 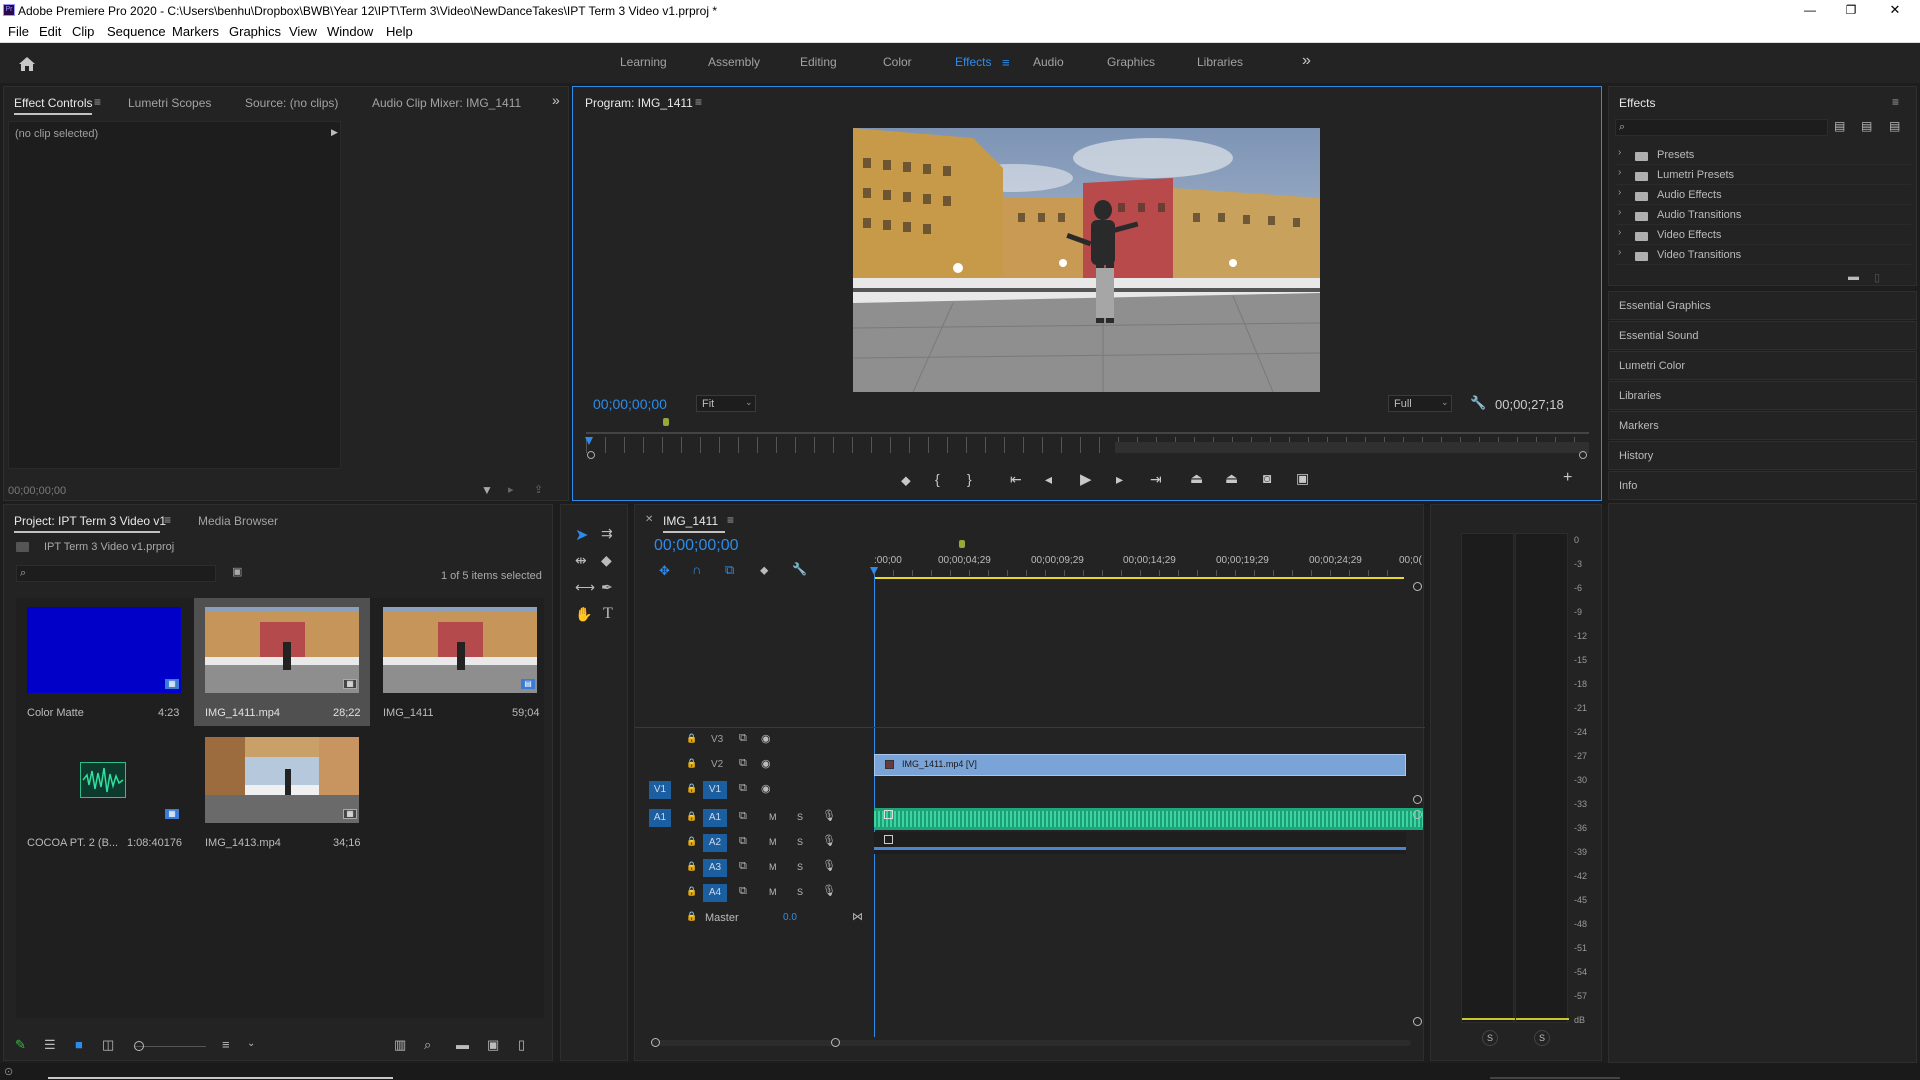 I want to click on bin-item-img1413-mp4: ▦ IMG_1413.mp4 34;16, so click(x=282, y=792).